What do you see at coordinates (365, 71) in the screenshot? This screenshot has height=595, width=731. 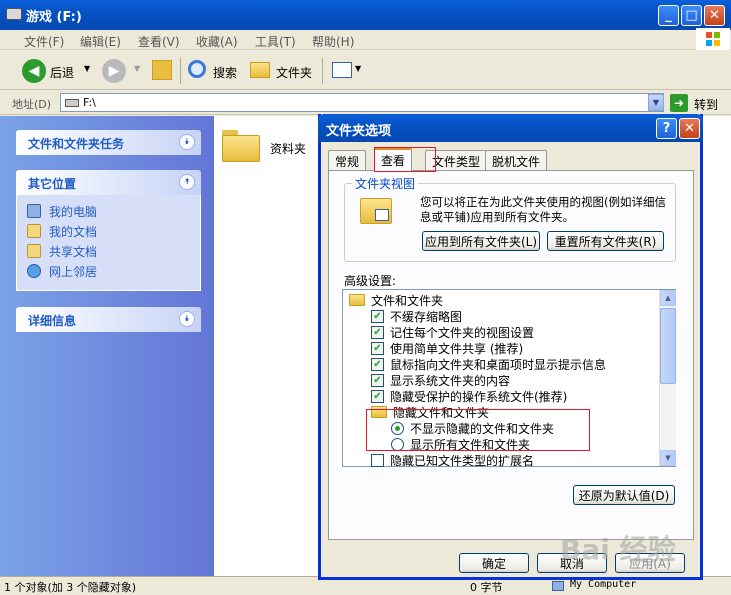 I see `toolbar: ◀ 后退 ▼ ▶ ▼ 搜索 文件夹 ▼` at bounding box center [365, 71].